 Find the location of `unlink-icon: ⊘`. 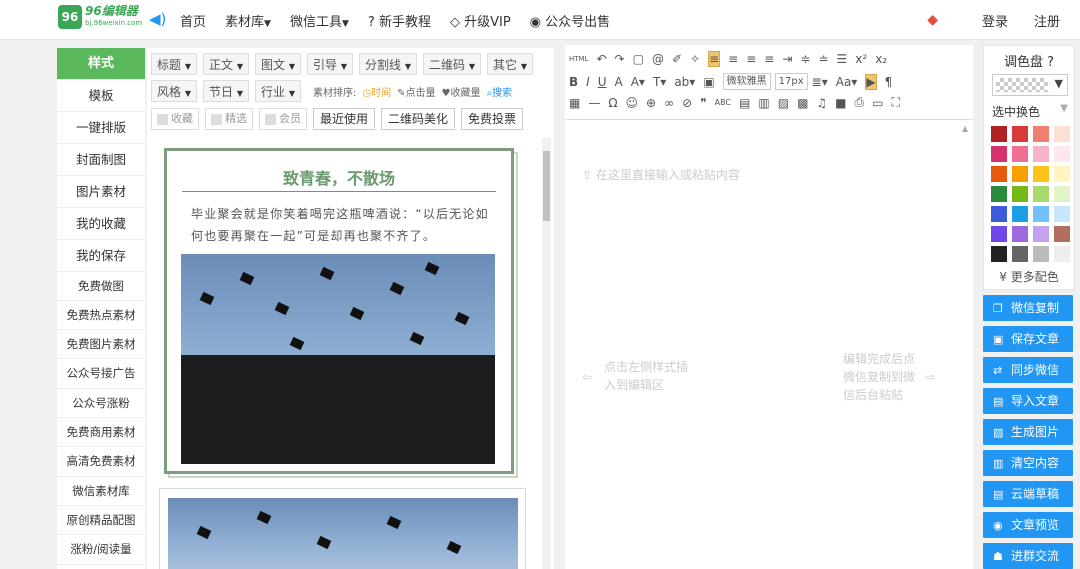

unlink-icon: ⊘ is located at coordinates (687, 103).